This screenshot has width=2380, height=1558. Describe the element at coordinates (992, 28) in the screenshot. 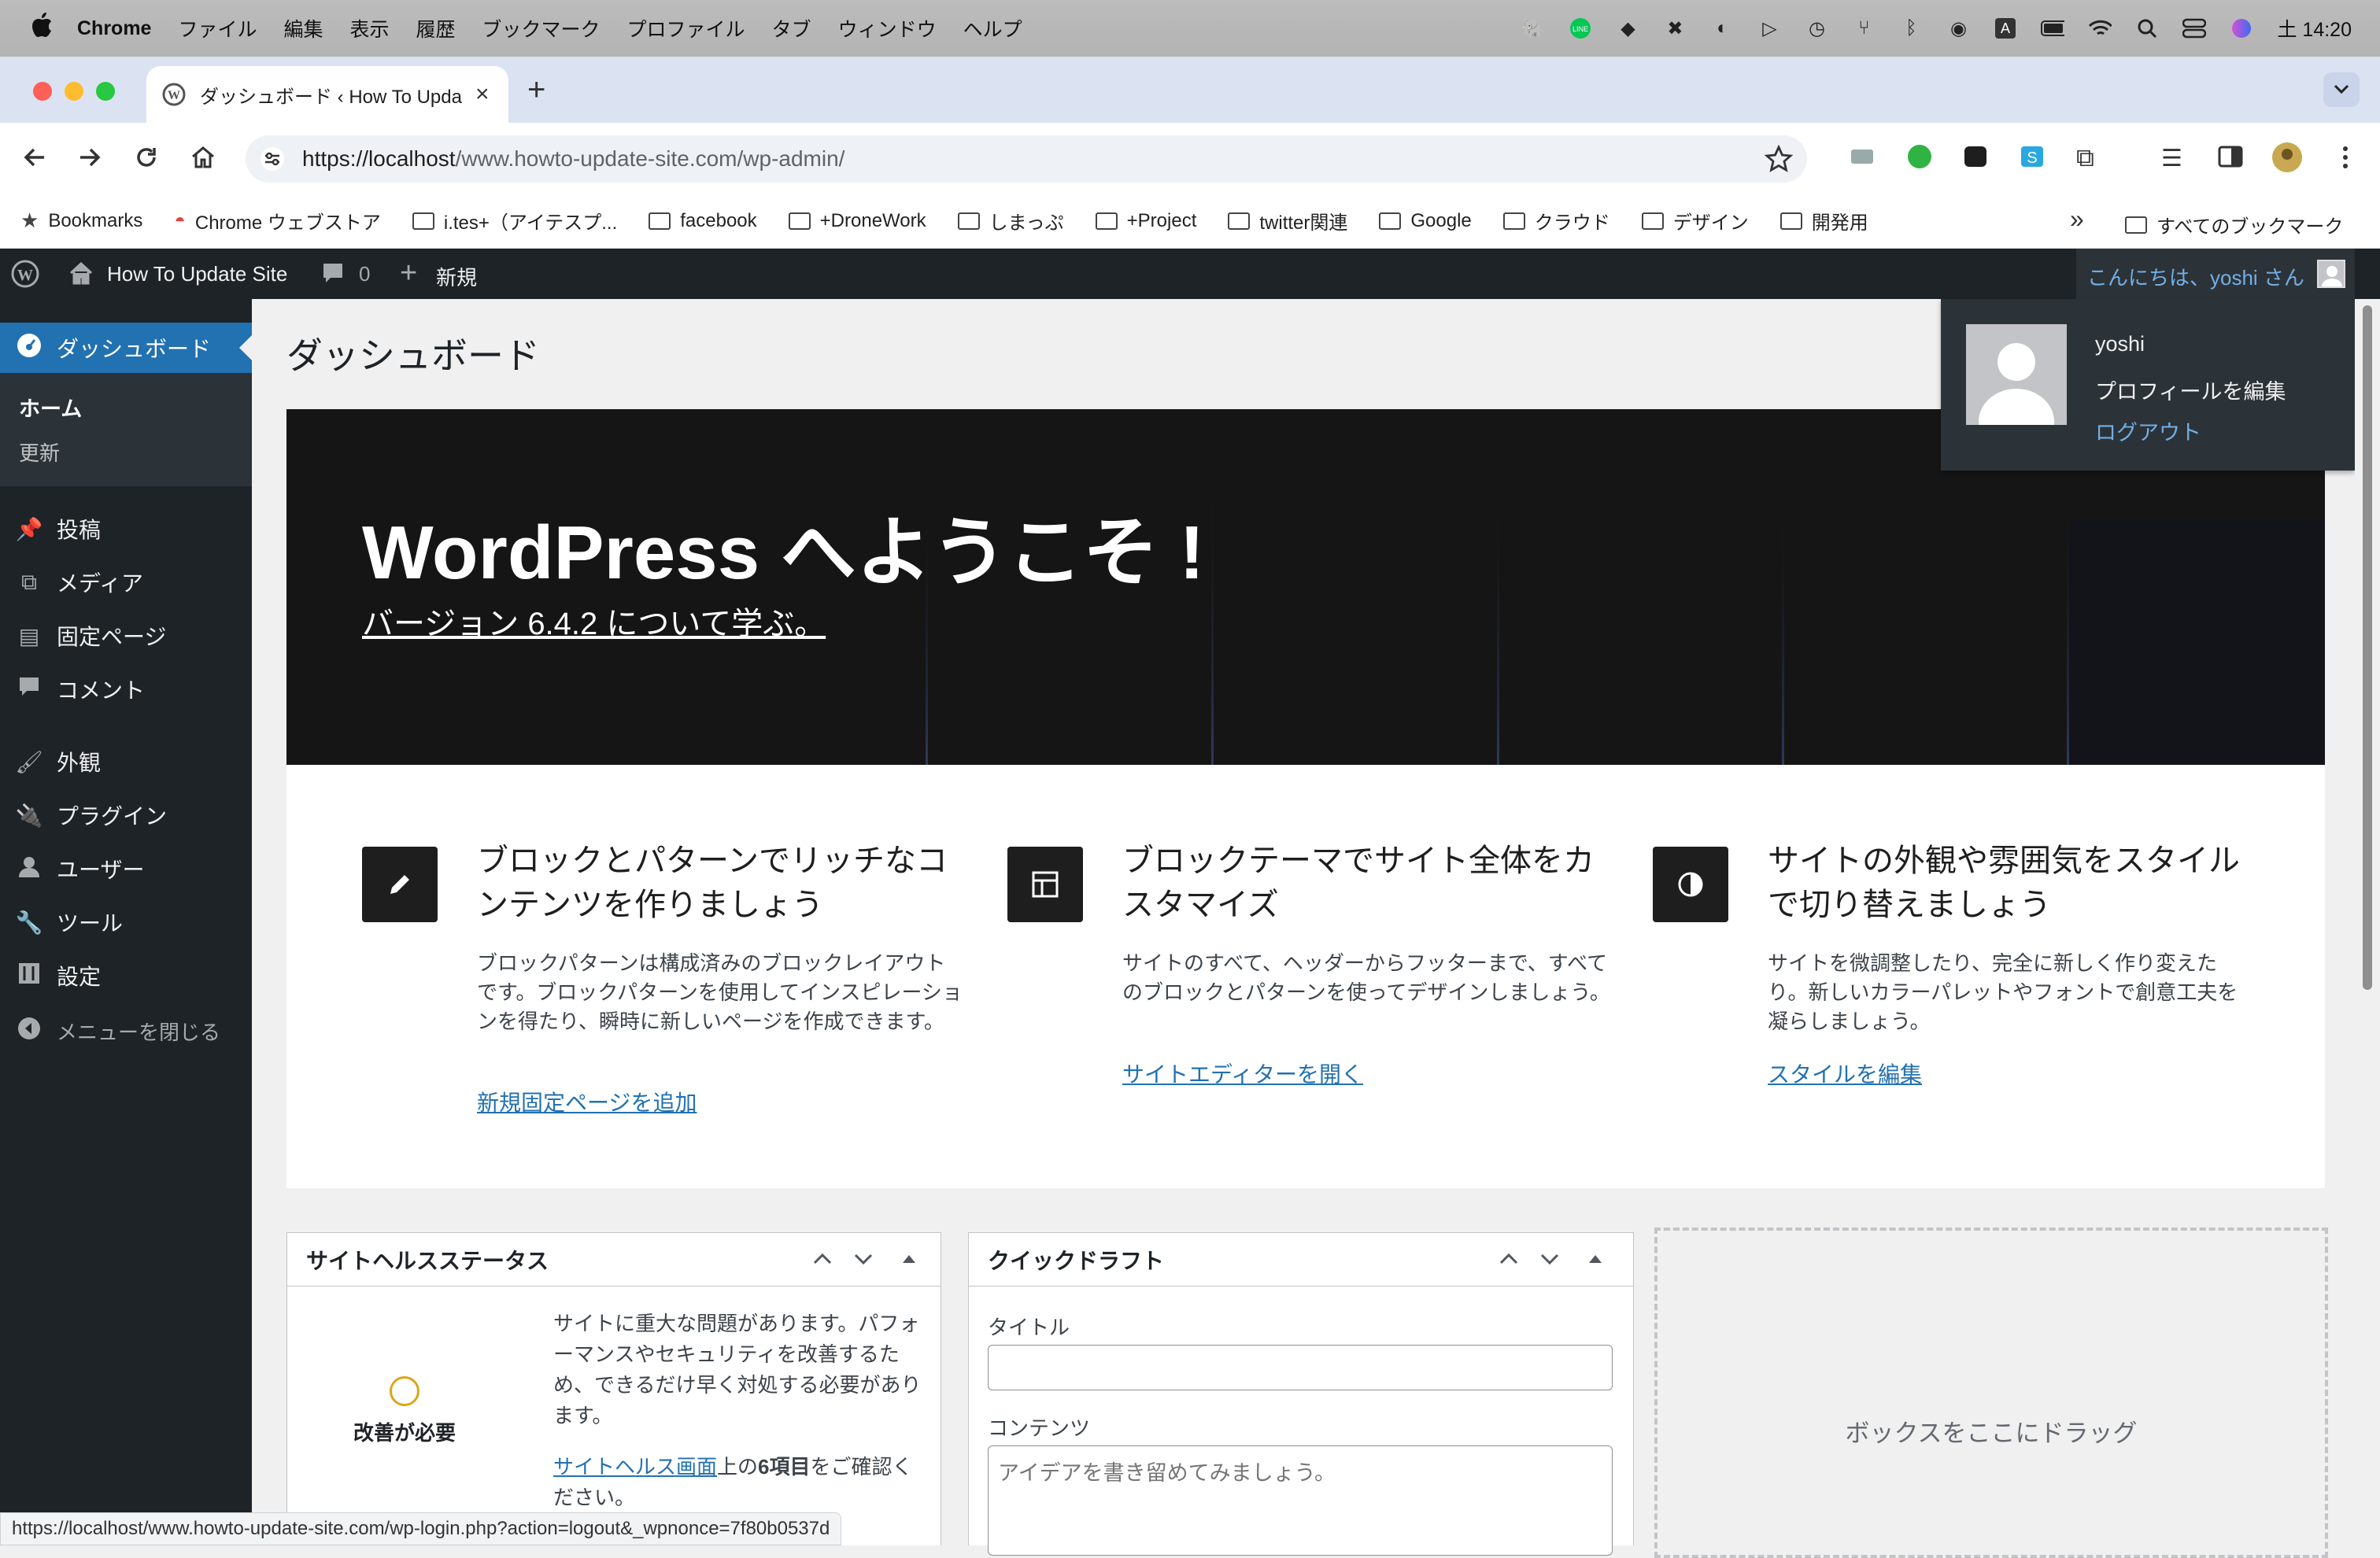

I see `menu-help: ヘルプ` at that location.